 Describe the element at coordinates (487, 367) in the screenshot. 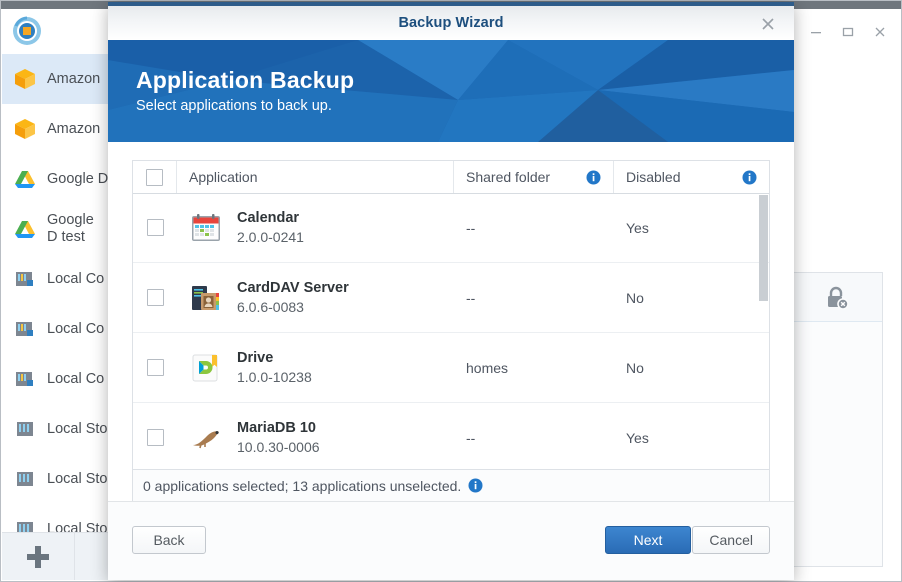

I see `row-shared-folder: homes` at that location.